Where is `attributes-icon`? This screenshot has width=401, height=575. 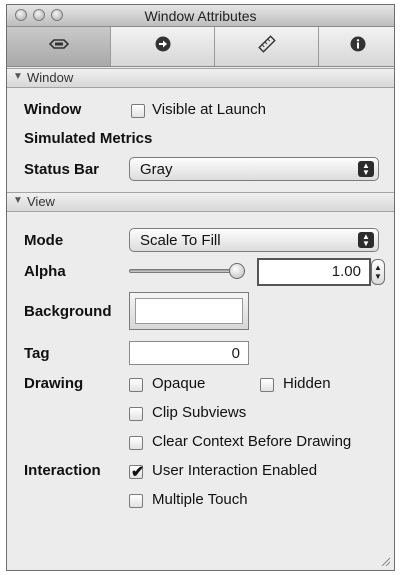 attributes-icon is located at coordinates (59, 46).